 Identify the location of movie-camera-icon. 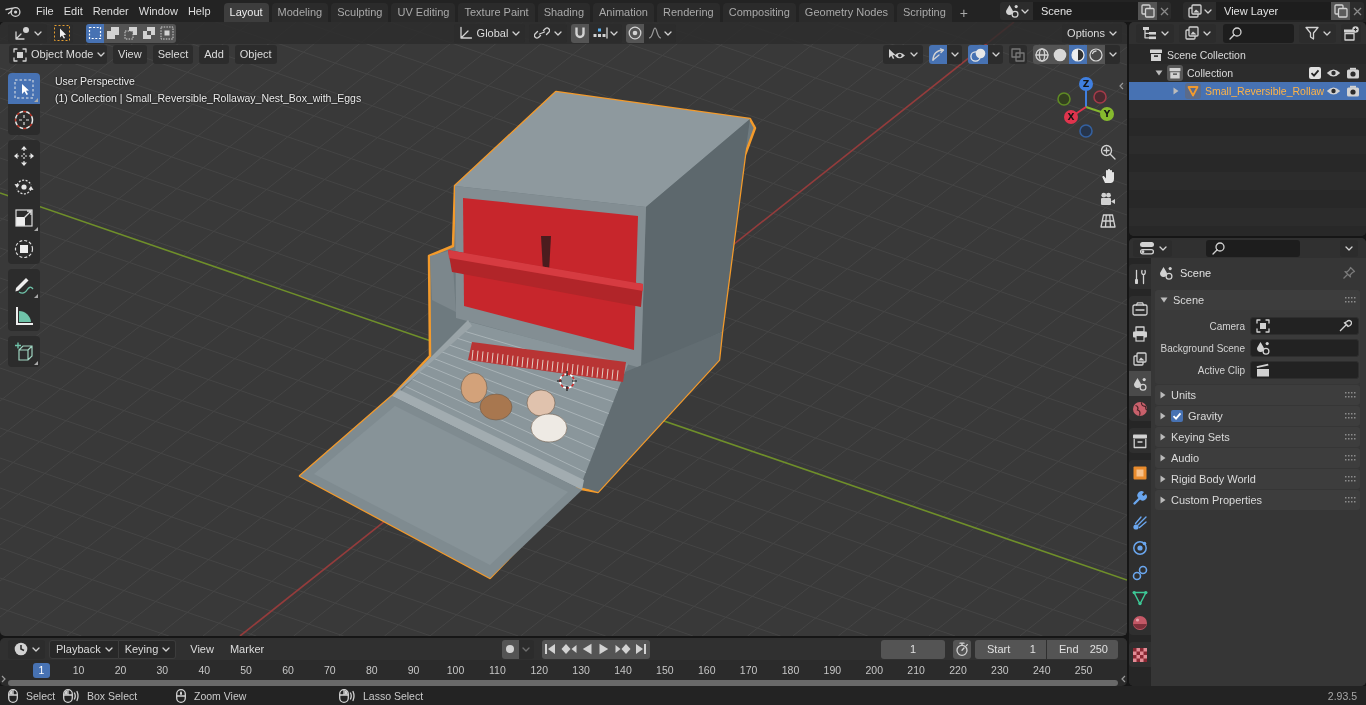
(1108, 199).